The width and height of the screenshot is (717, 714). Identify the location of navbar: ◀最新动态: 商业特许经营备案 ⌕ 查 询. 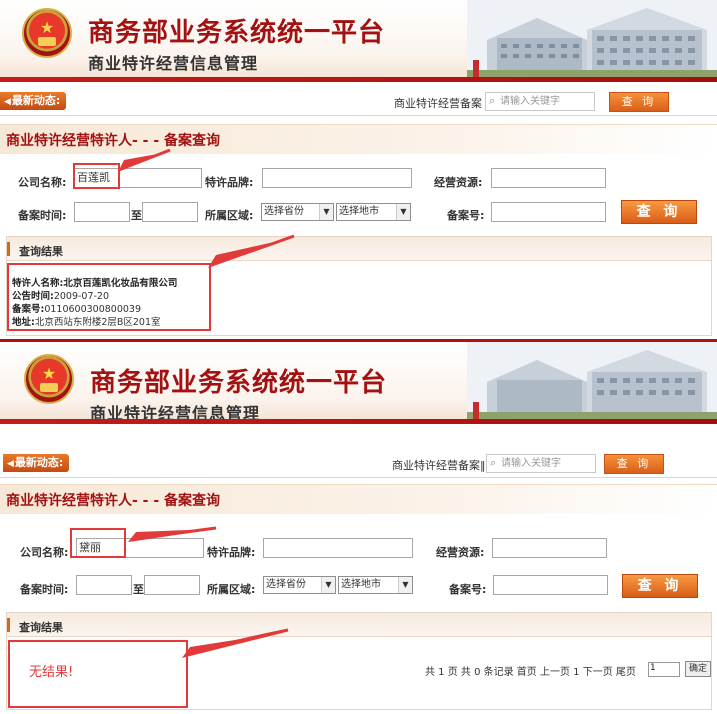
(358, 102).